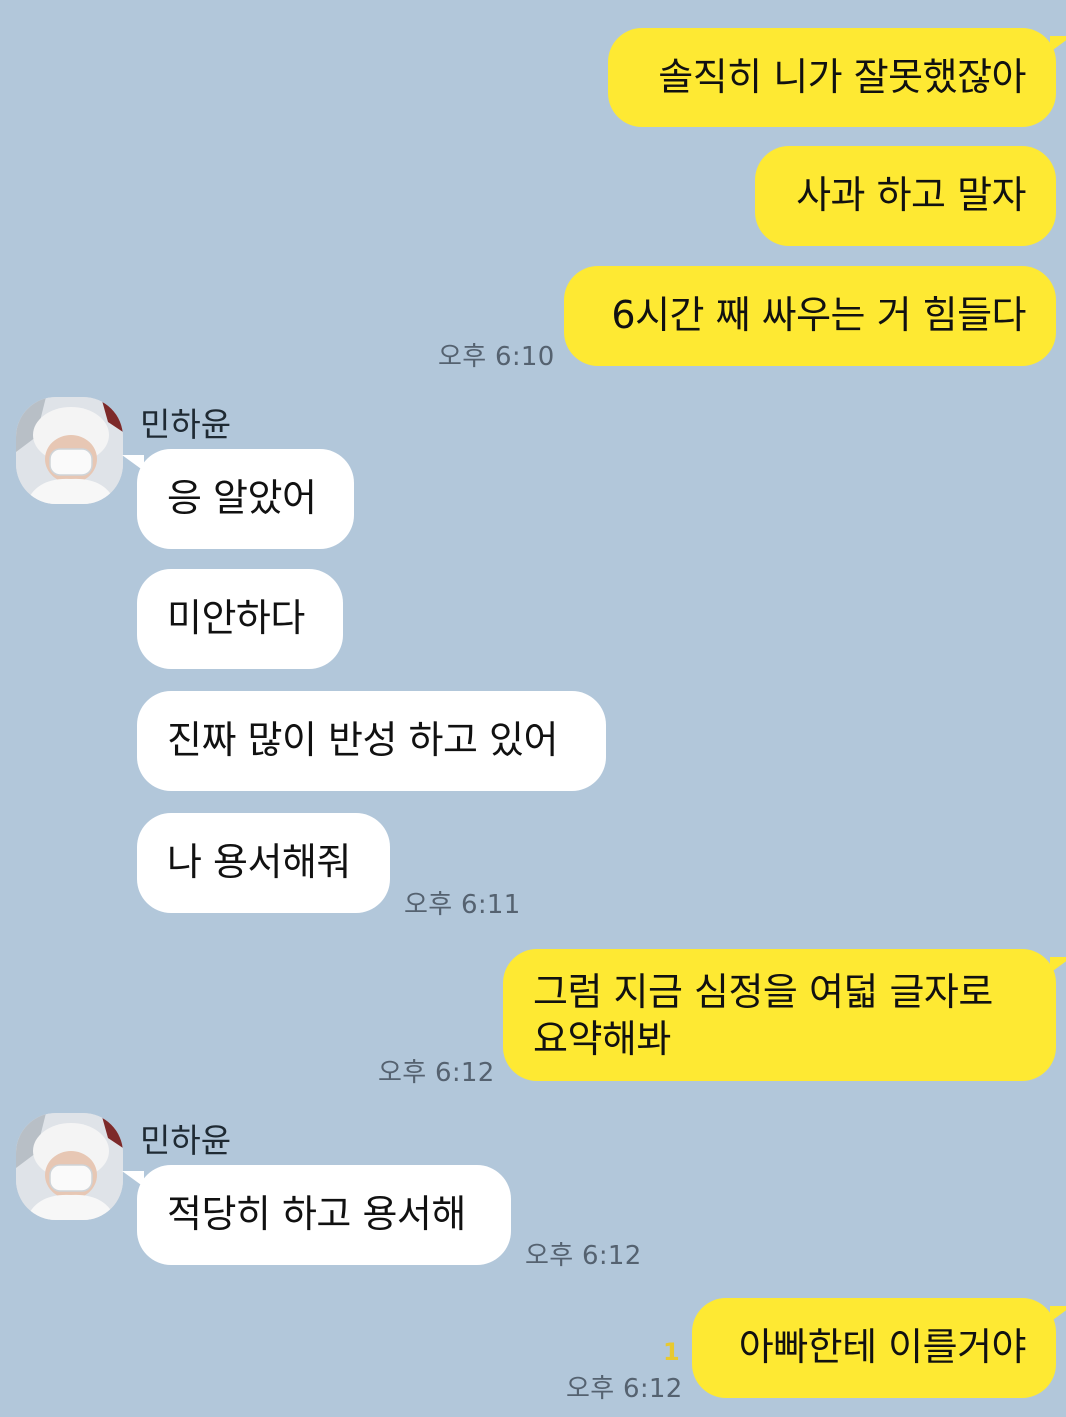 The width and height of the screenshot is (1066, 1417). I want to click on message-text: 그럼 지금 심정을 여덟 글자로 요약해봐, so click(763, 1015).